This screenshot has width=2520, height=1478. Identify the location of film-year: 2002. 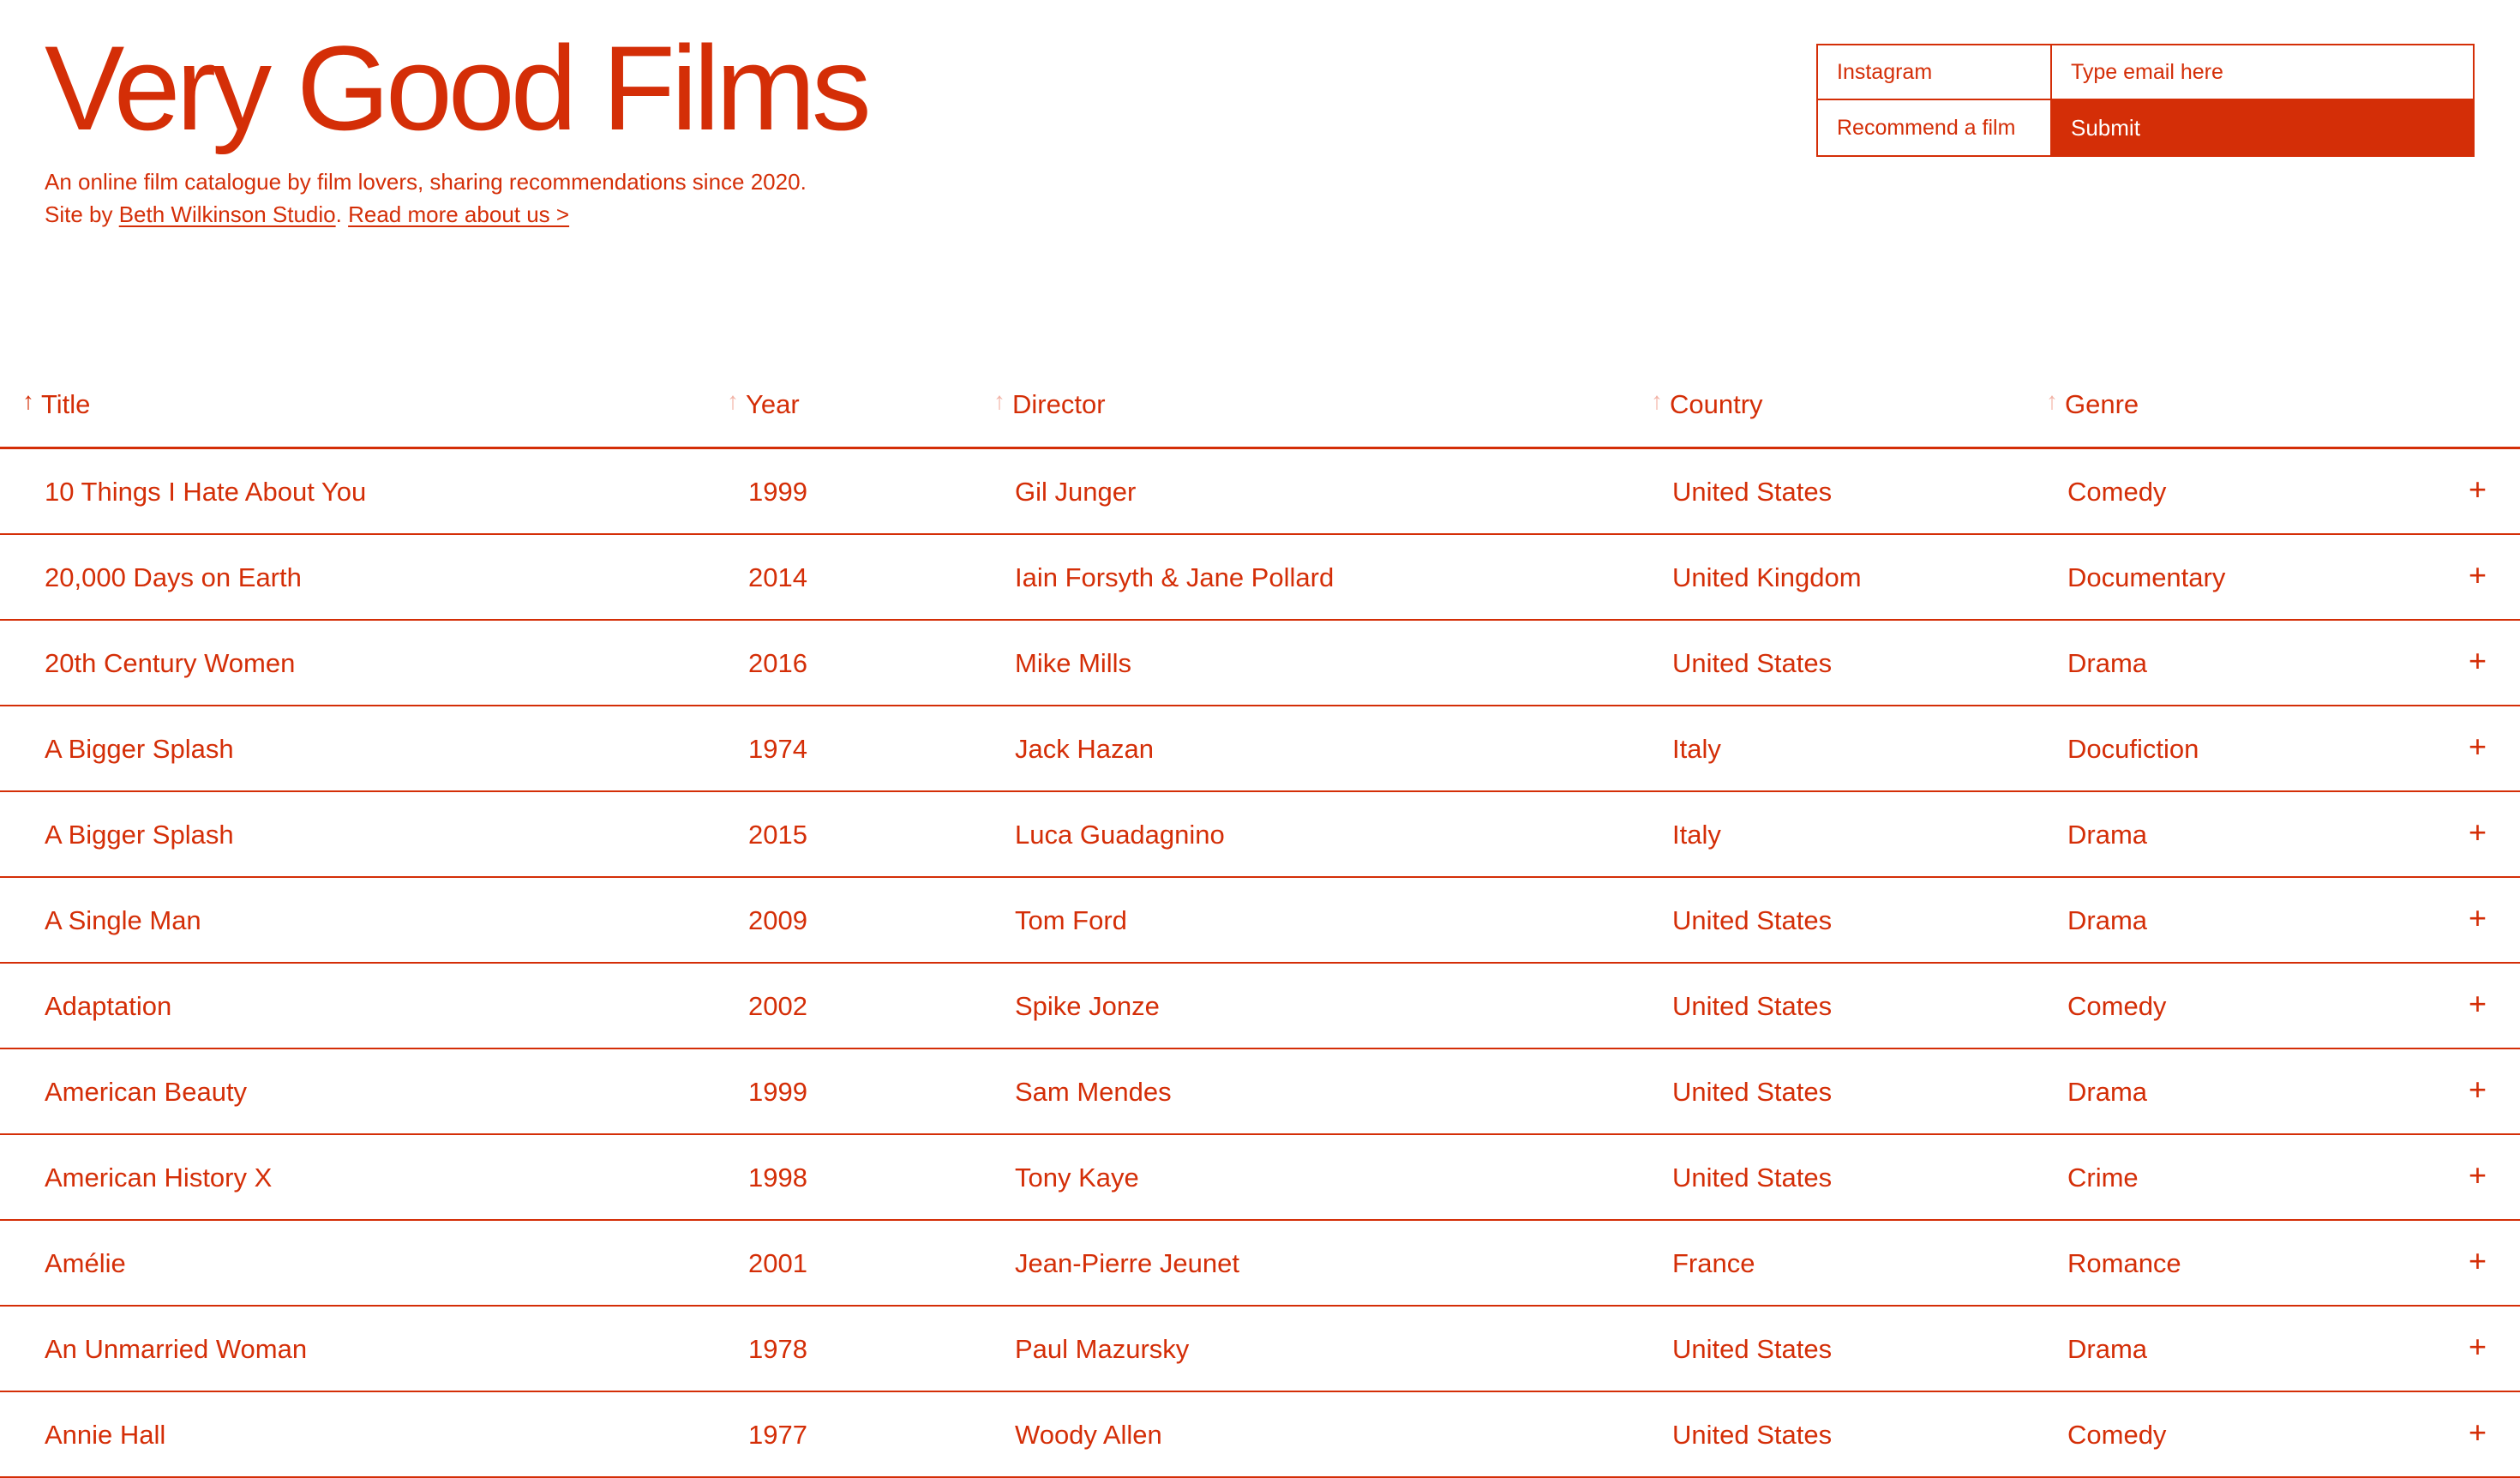
(777, 1006).